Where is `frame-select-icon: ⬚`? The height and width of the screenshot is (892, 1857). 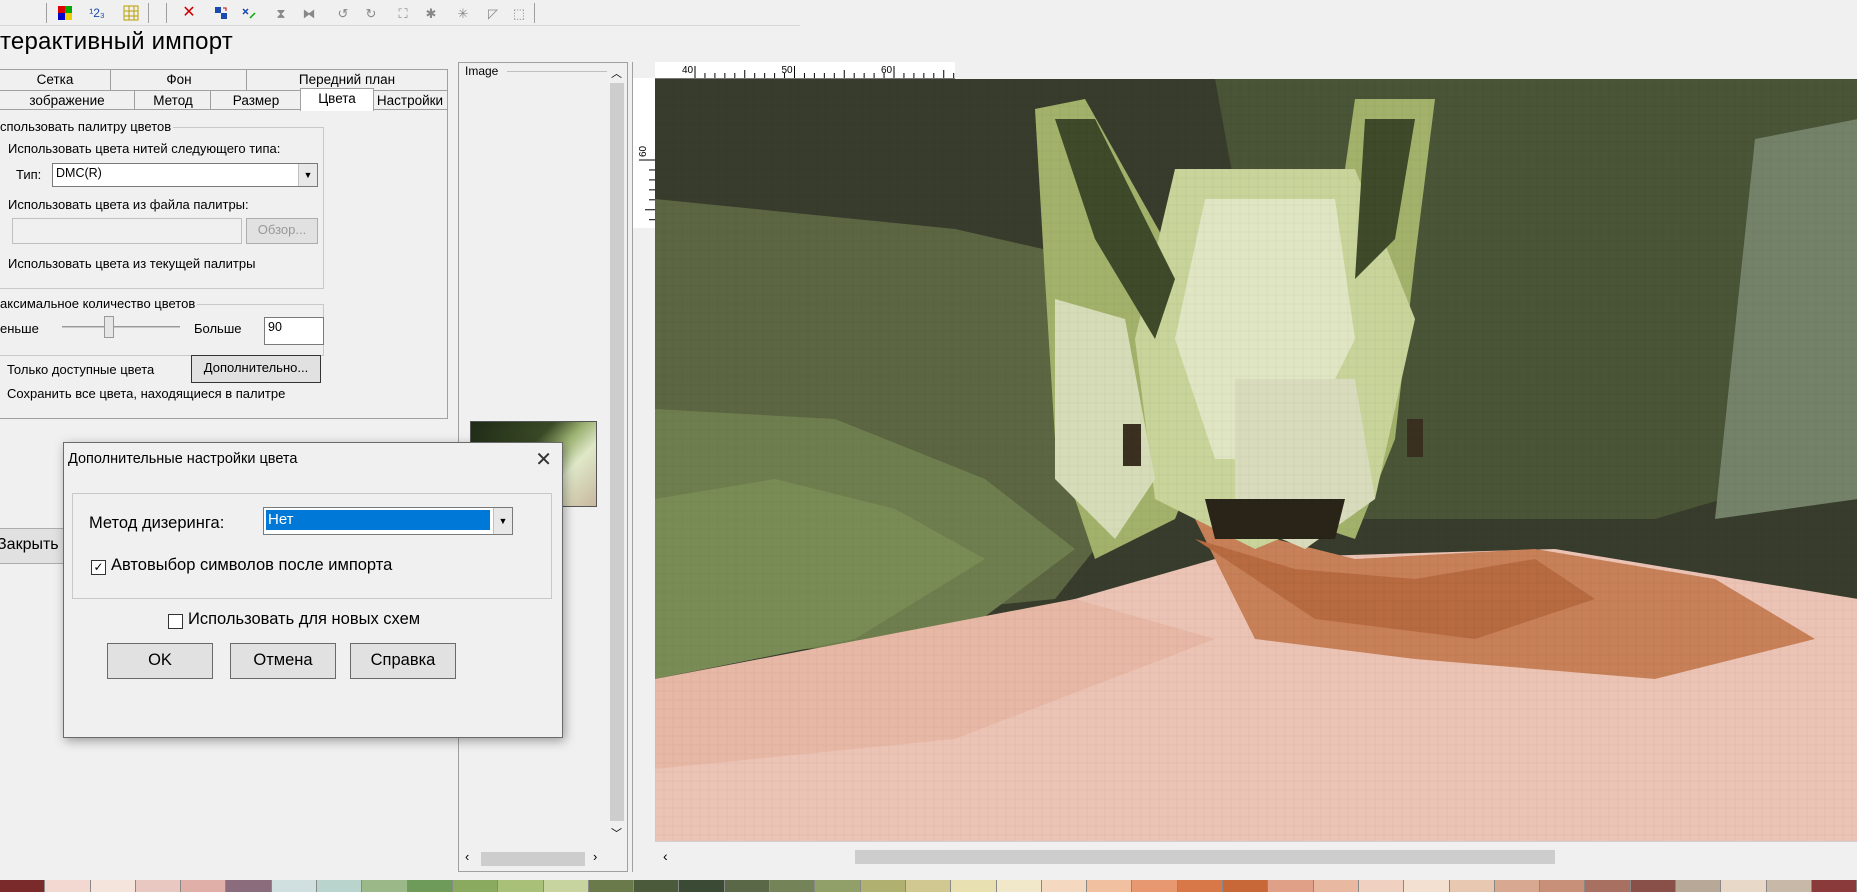
frame-select-icon: ⬚ is located at coordinates (519, 13).